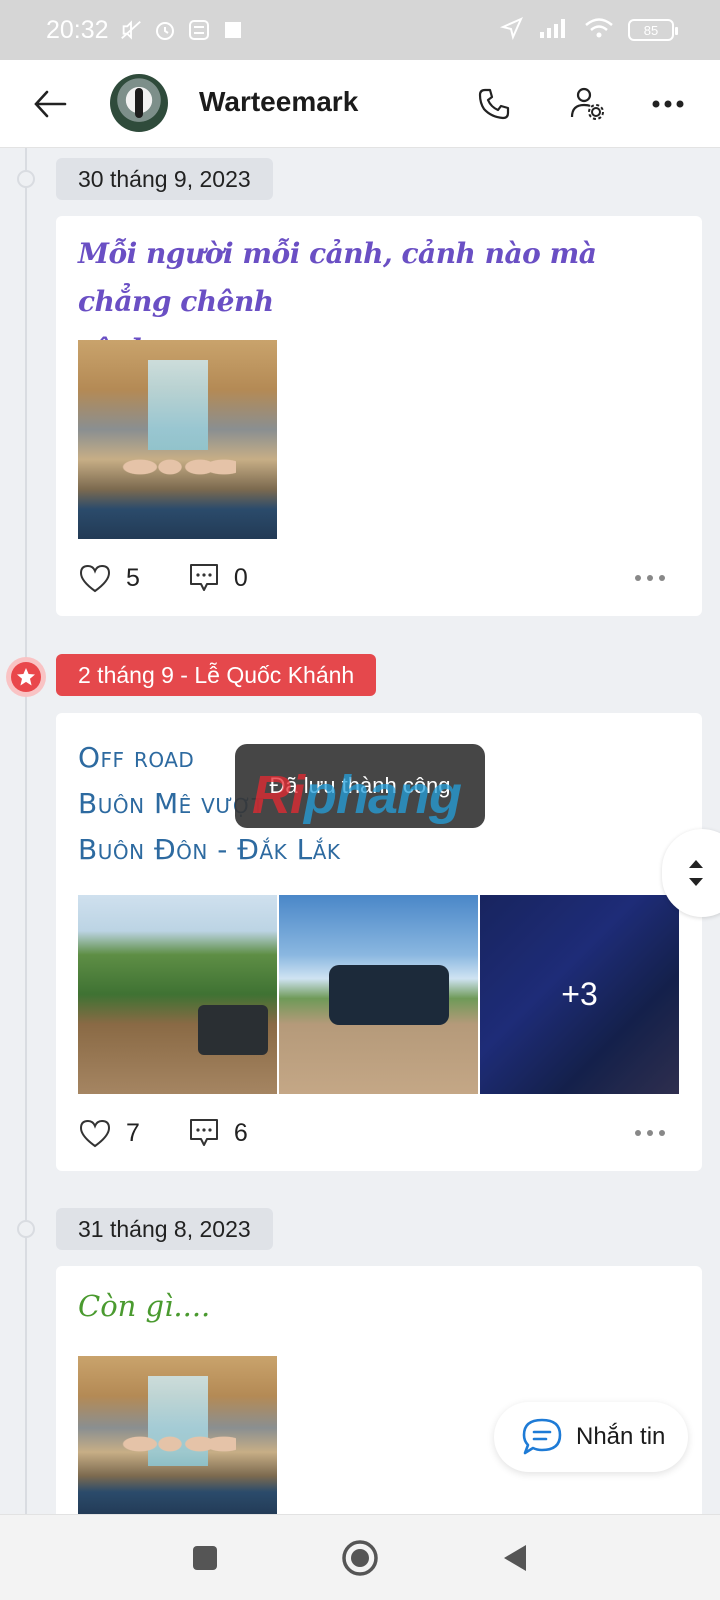 This screenshot has height=1600, width=720. What do you see at coordinates (164, 1229) in the screenshot?
I see `date-chip: 31 tháng 8, 2023` at bounding box center [164, 1229].